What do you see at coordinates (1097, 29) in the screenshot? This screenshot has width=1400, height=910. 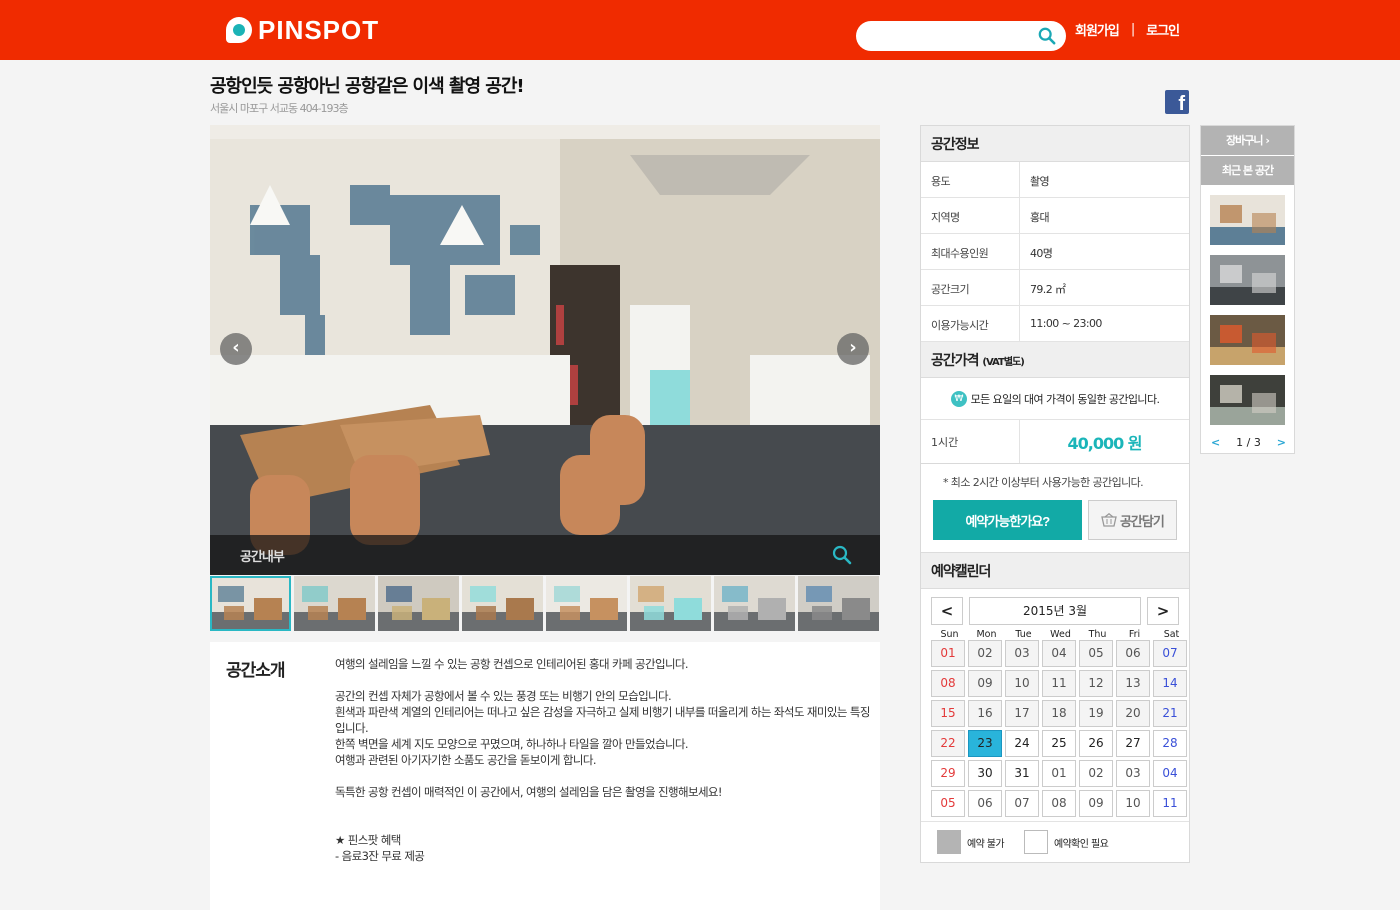 I see `signup-link: 회원가입` at bounding box center [1097, 29].